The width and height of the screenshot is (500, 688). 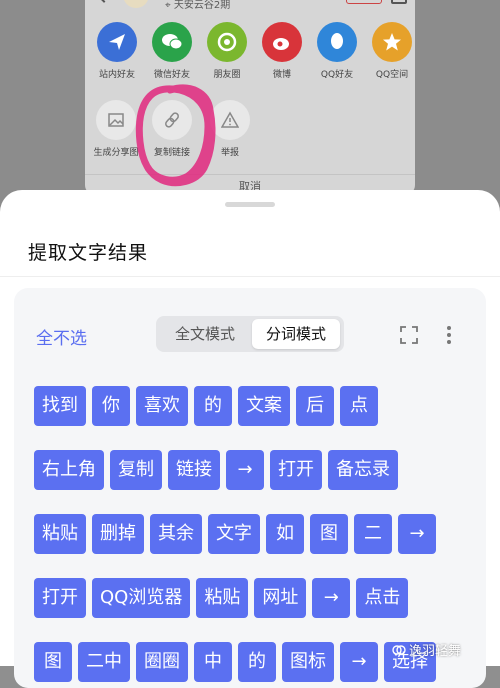 What do you see at coordinates (104, 1) in the screenshot?
I see `back-chevron-icon` at bounding box center [104, 1].